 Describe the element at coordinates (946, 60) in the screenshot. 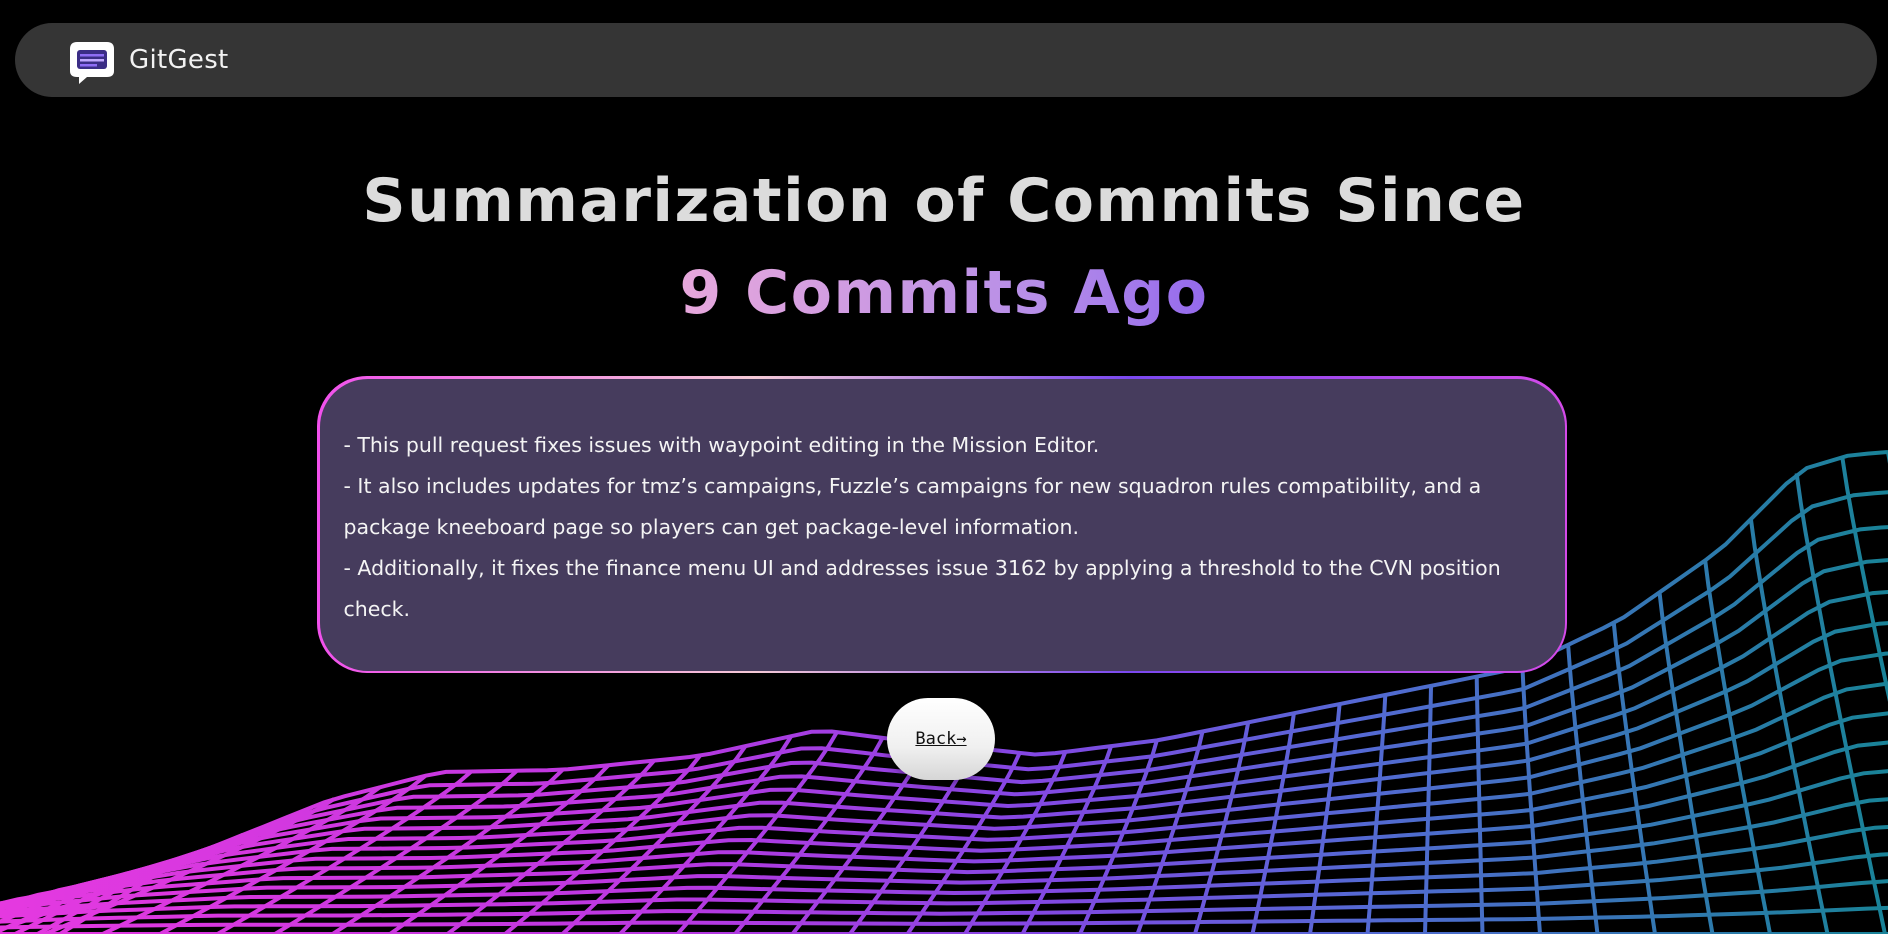

I see `navbar: GitGest` at that location.